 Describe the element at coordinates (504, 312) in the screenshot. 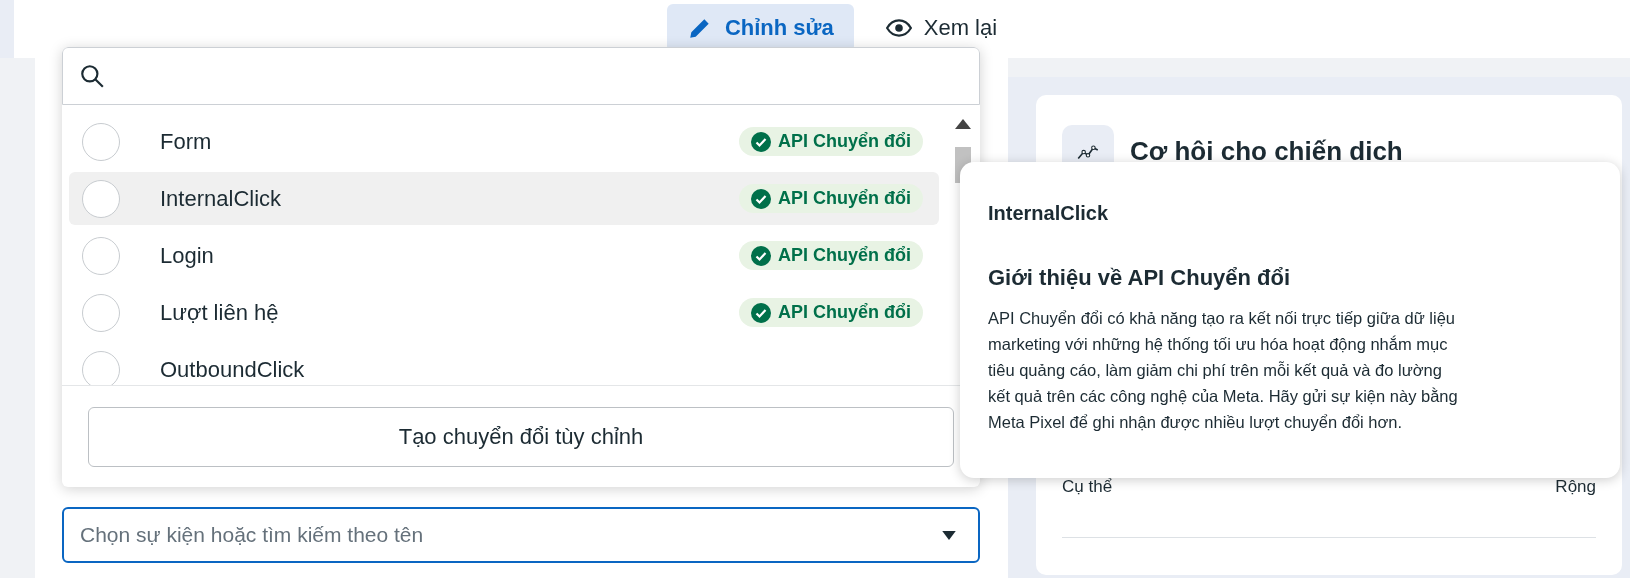

I see `event-option: Lượt liên hệ API Chuyển đổi` at that location.